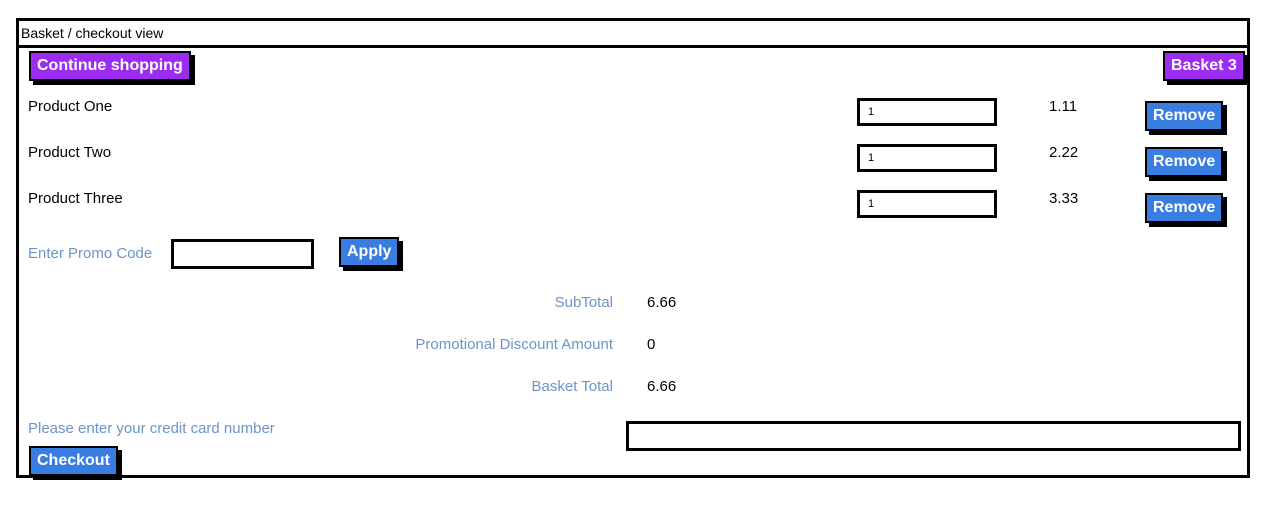  I want to click on basket-button: Basket 3, so click(1204, 66).